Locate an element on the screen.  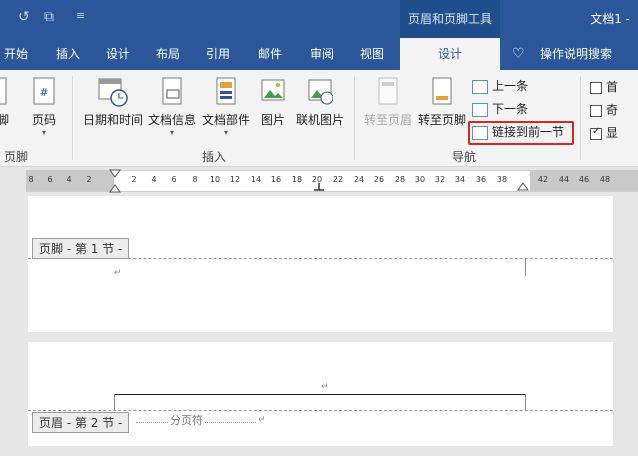
undo-icon: ↺ is located at coordinates (24, 17).